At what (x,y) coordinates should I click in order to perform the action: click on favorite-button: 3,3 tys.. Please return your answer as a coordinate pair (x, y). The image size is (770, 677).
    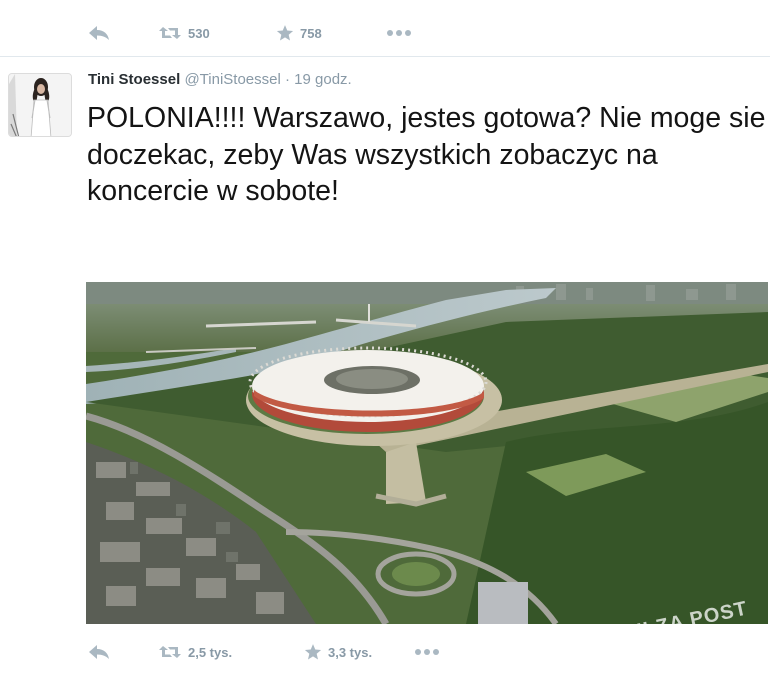
    Looking at the image, I should click on (359, 652).